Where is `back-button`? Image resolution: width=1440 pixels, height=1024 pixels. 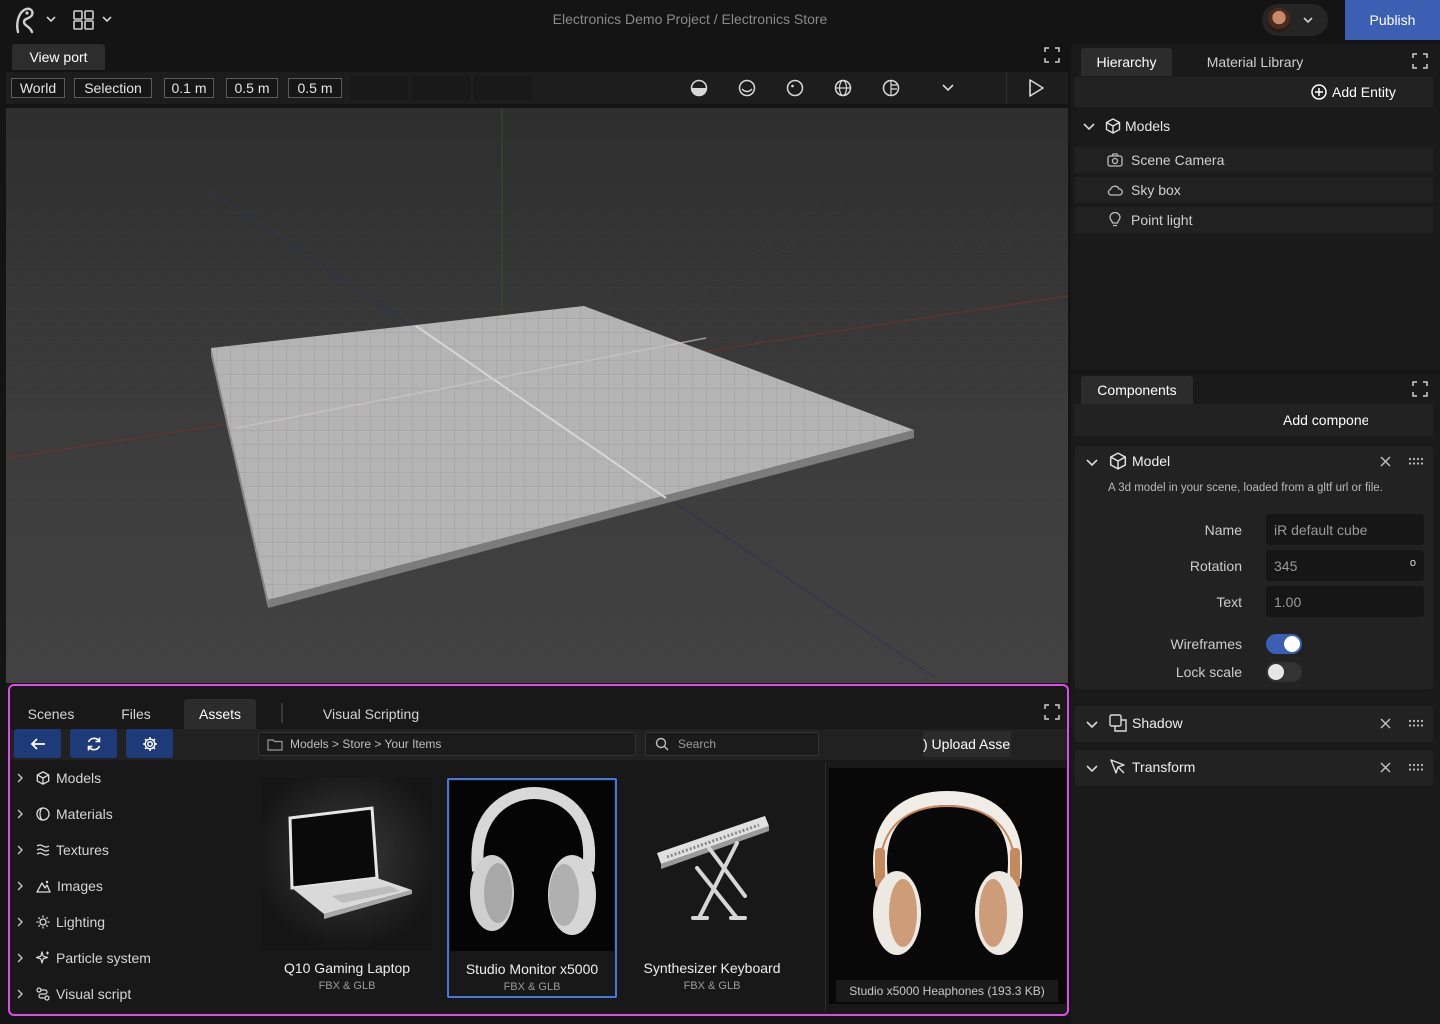
back-button is located at coordinates (37, 743).